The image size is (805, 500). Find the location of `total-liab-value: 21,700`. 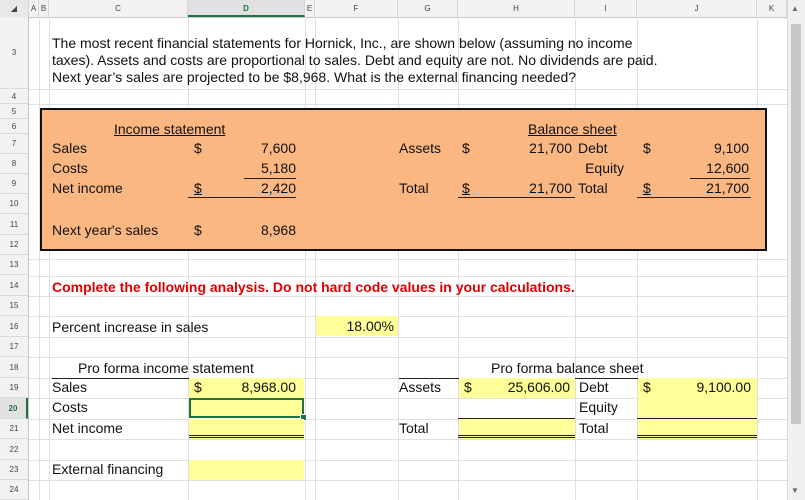

total-liab-value: 21,700 is located at coordinates (714, 188).